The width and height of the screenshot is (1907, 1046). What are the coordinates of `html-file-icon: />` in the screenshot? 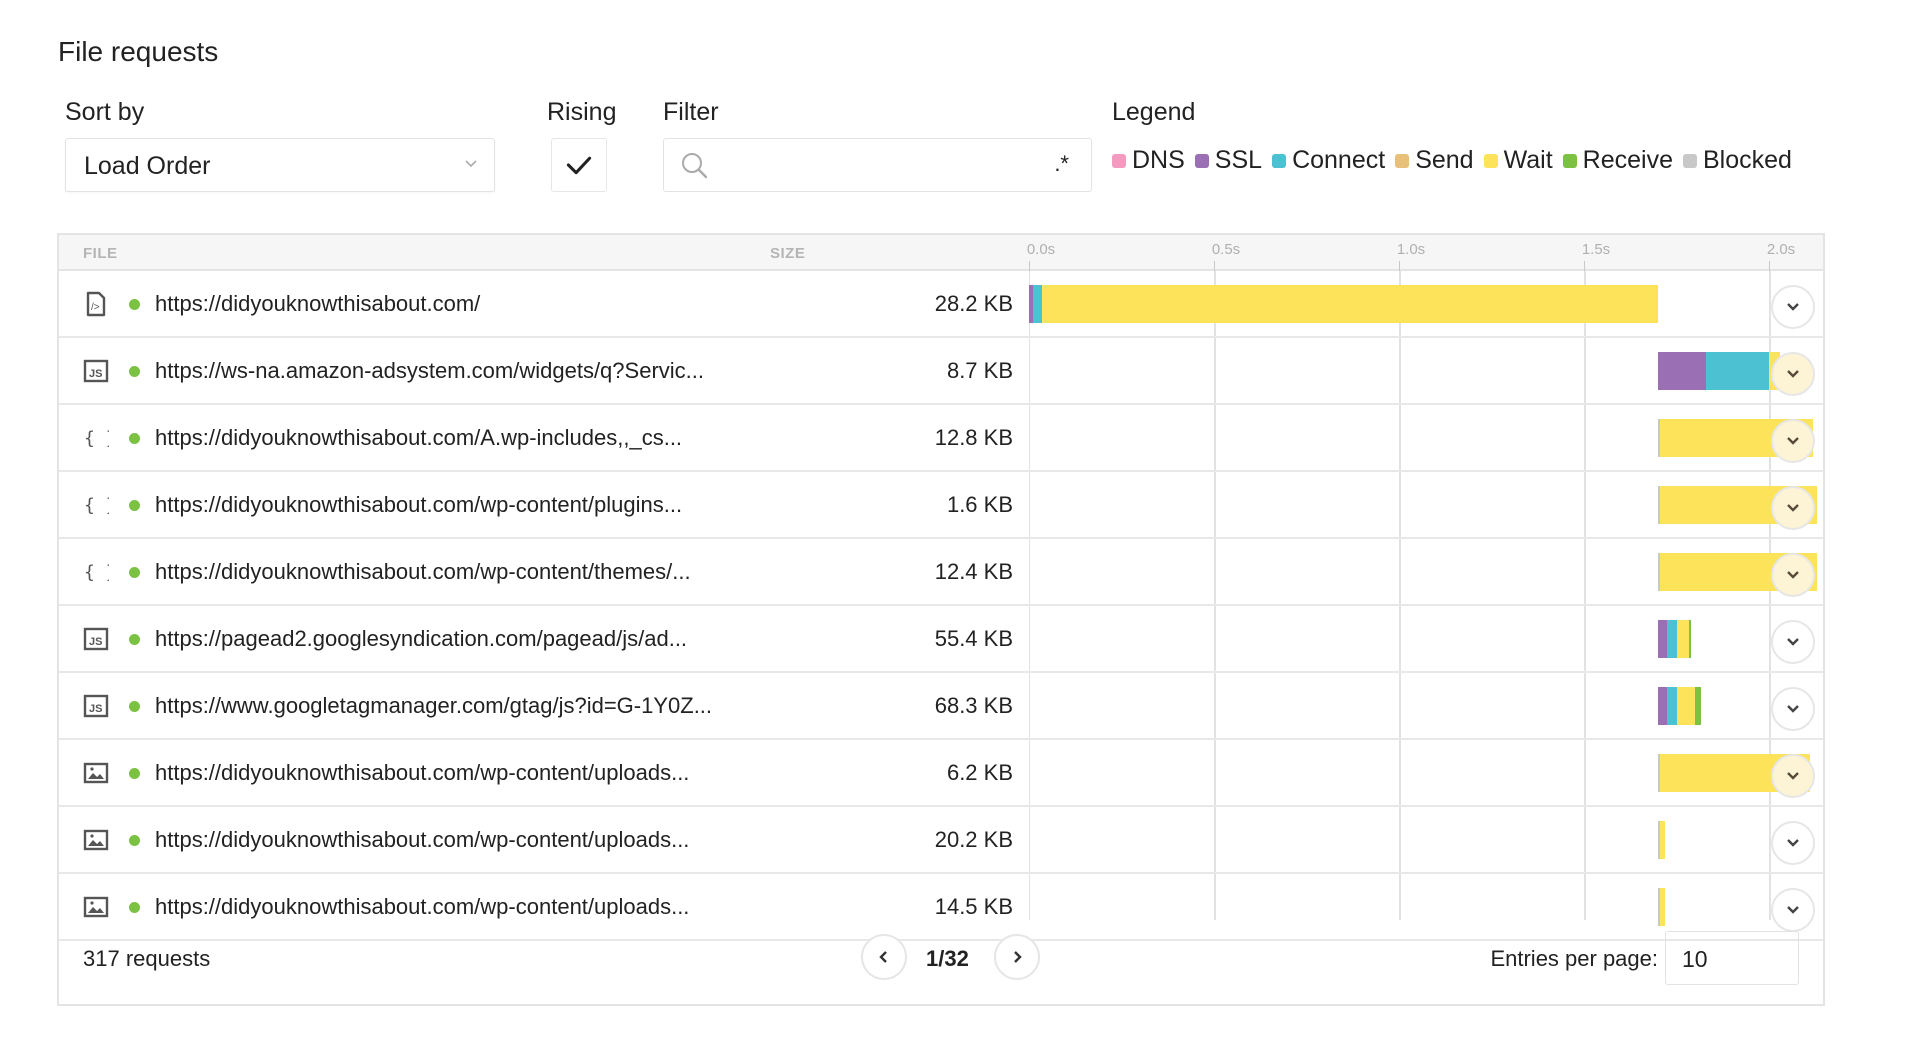 It's located at (96, 304).